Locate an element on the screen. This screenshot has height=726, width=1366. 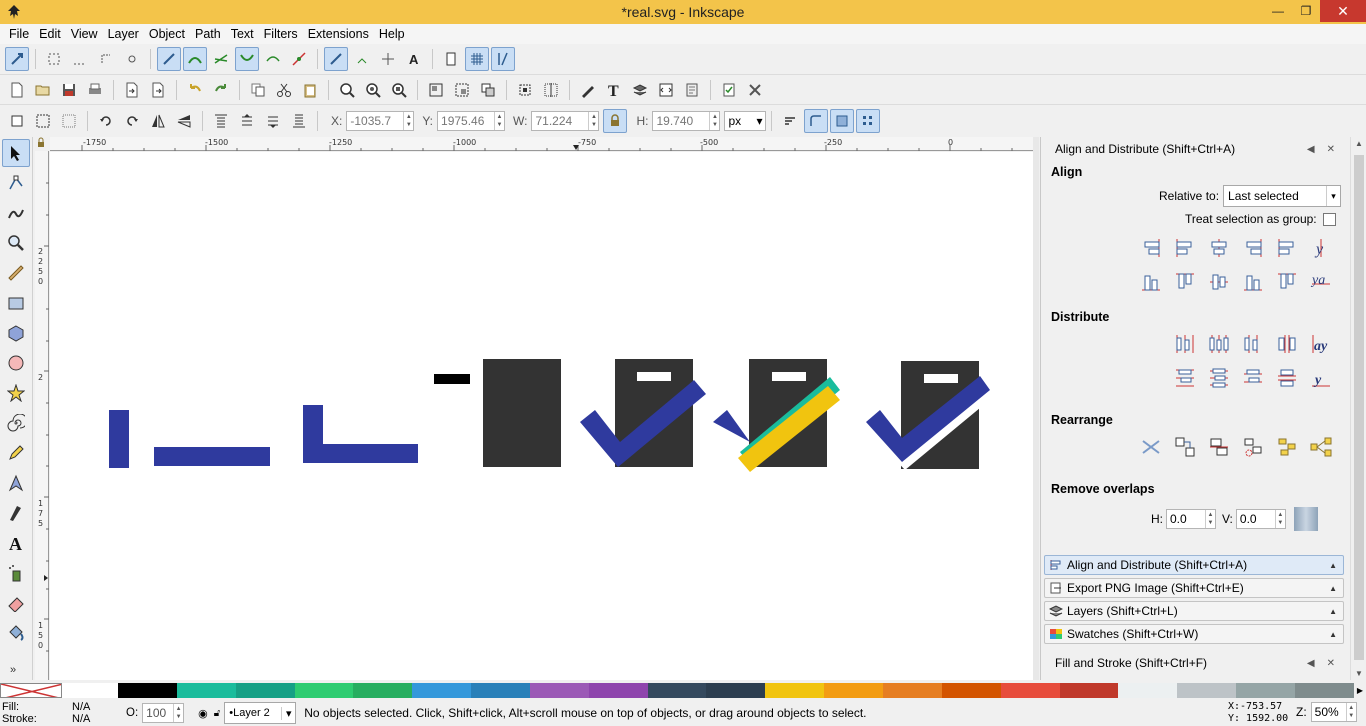
snap-text-baseline-icon: A is located at coordinates (414, 59).